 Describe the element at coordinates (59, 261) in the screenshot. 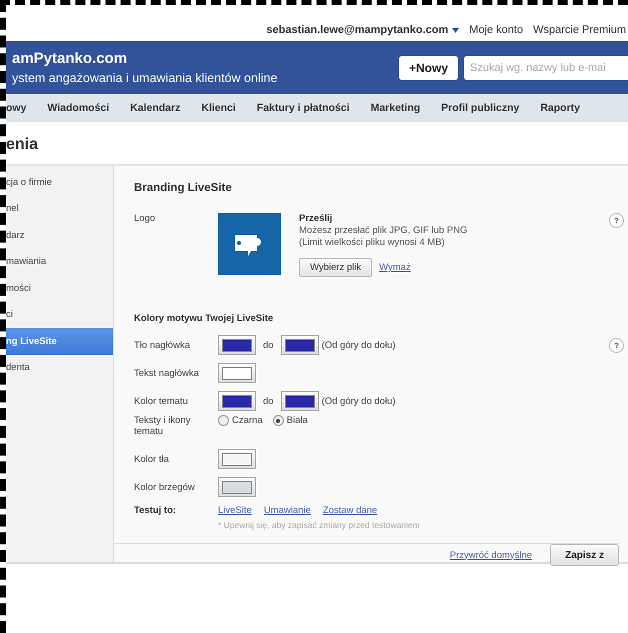

I see `sidebar-item: mawiania` at that location.